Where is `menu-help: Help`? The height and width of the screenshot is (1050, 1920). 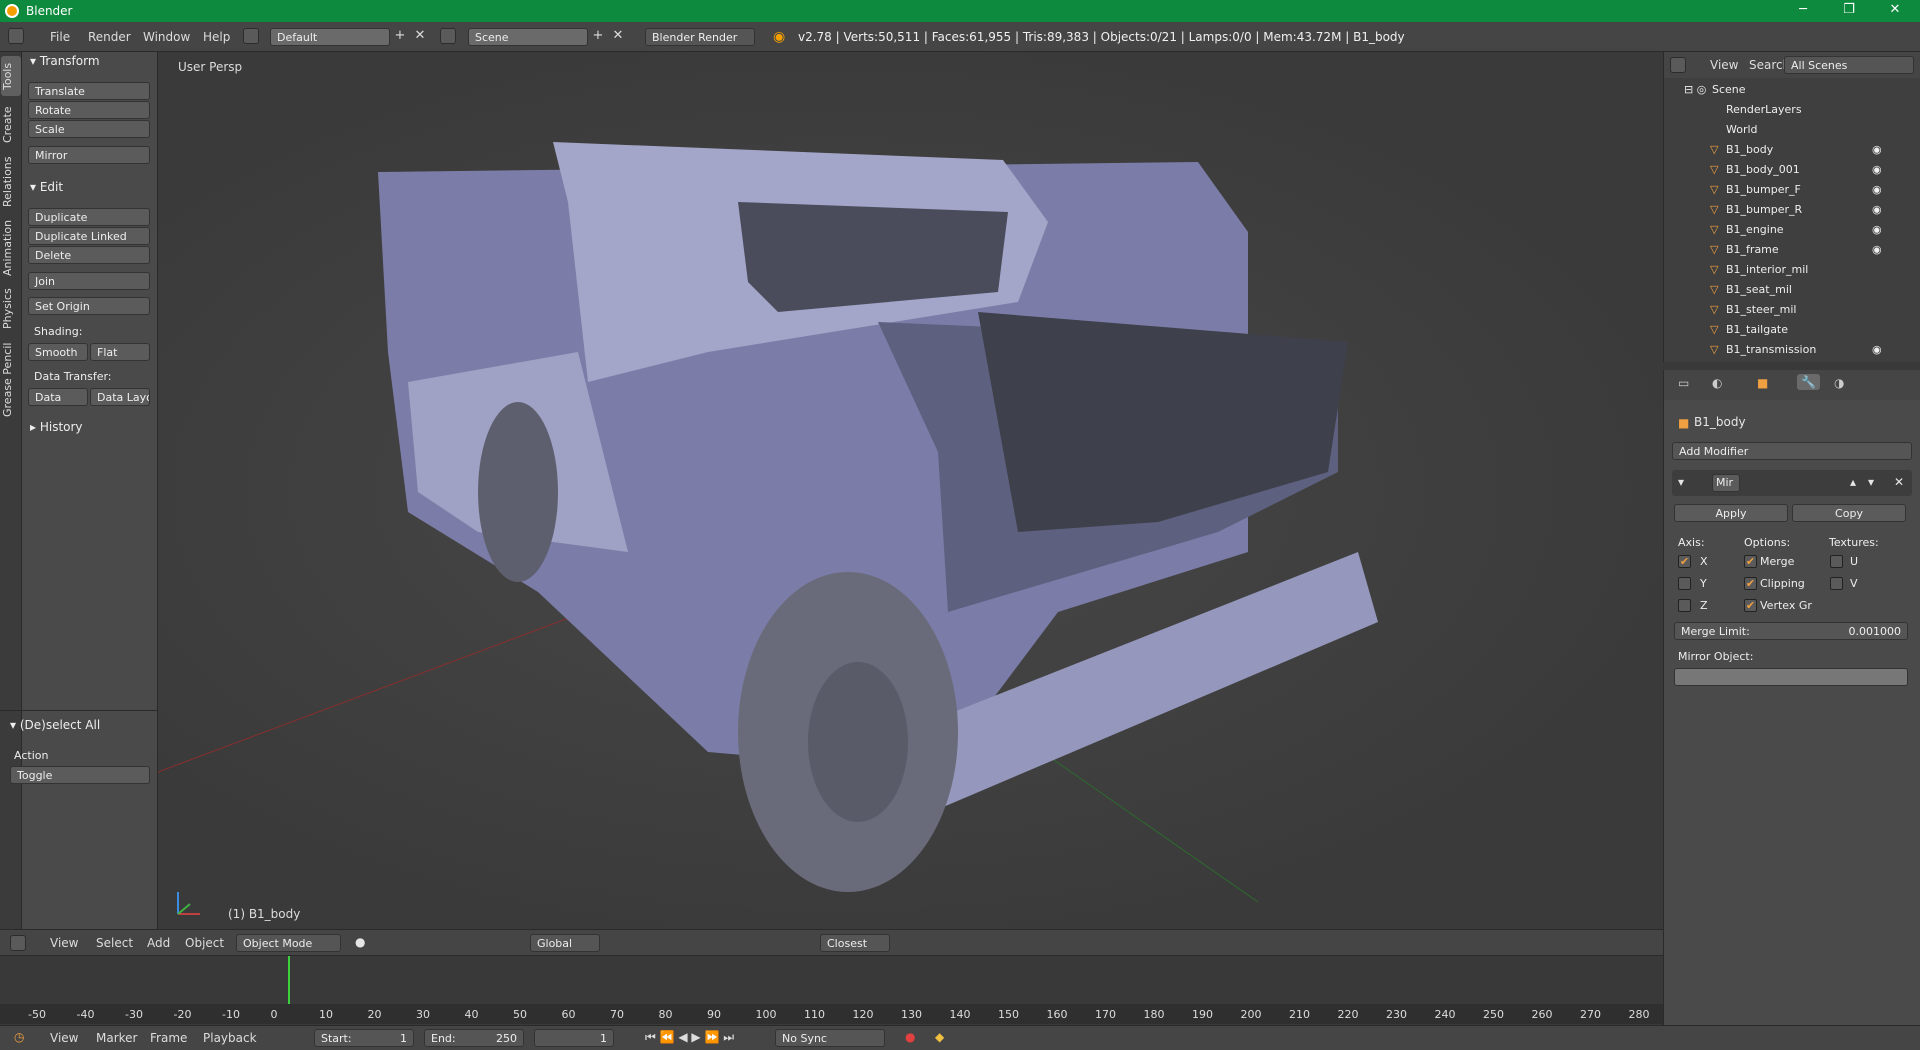
menu-help: Help is located at coordinates (216, 37).